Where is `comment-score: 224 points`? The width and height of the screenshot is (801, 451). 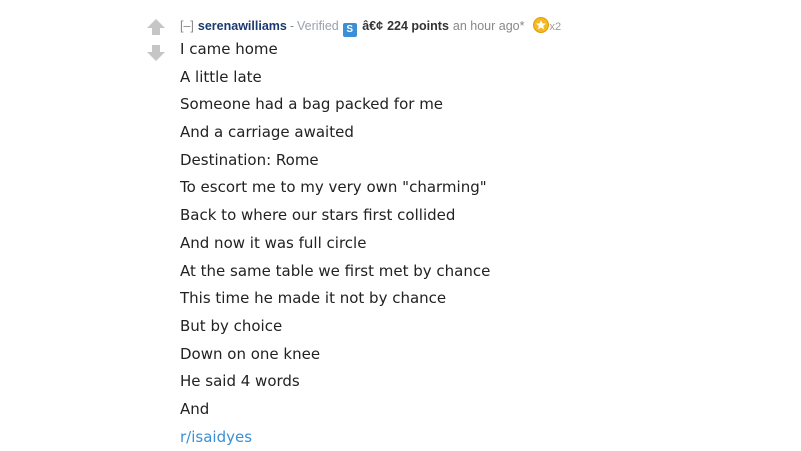 comment-score: 224 points is located at coordinates (418, 26).